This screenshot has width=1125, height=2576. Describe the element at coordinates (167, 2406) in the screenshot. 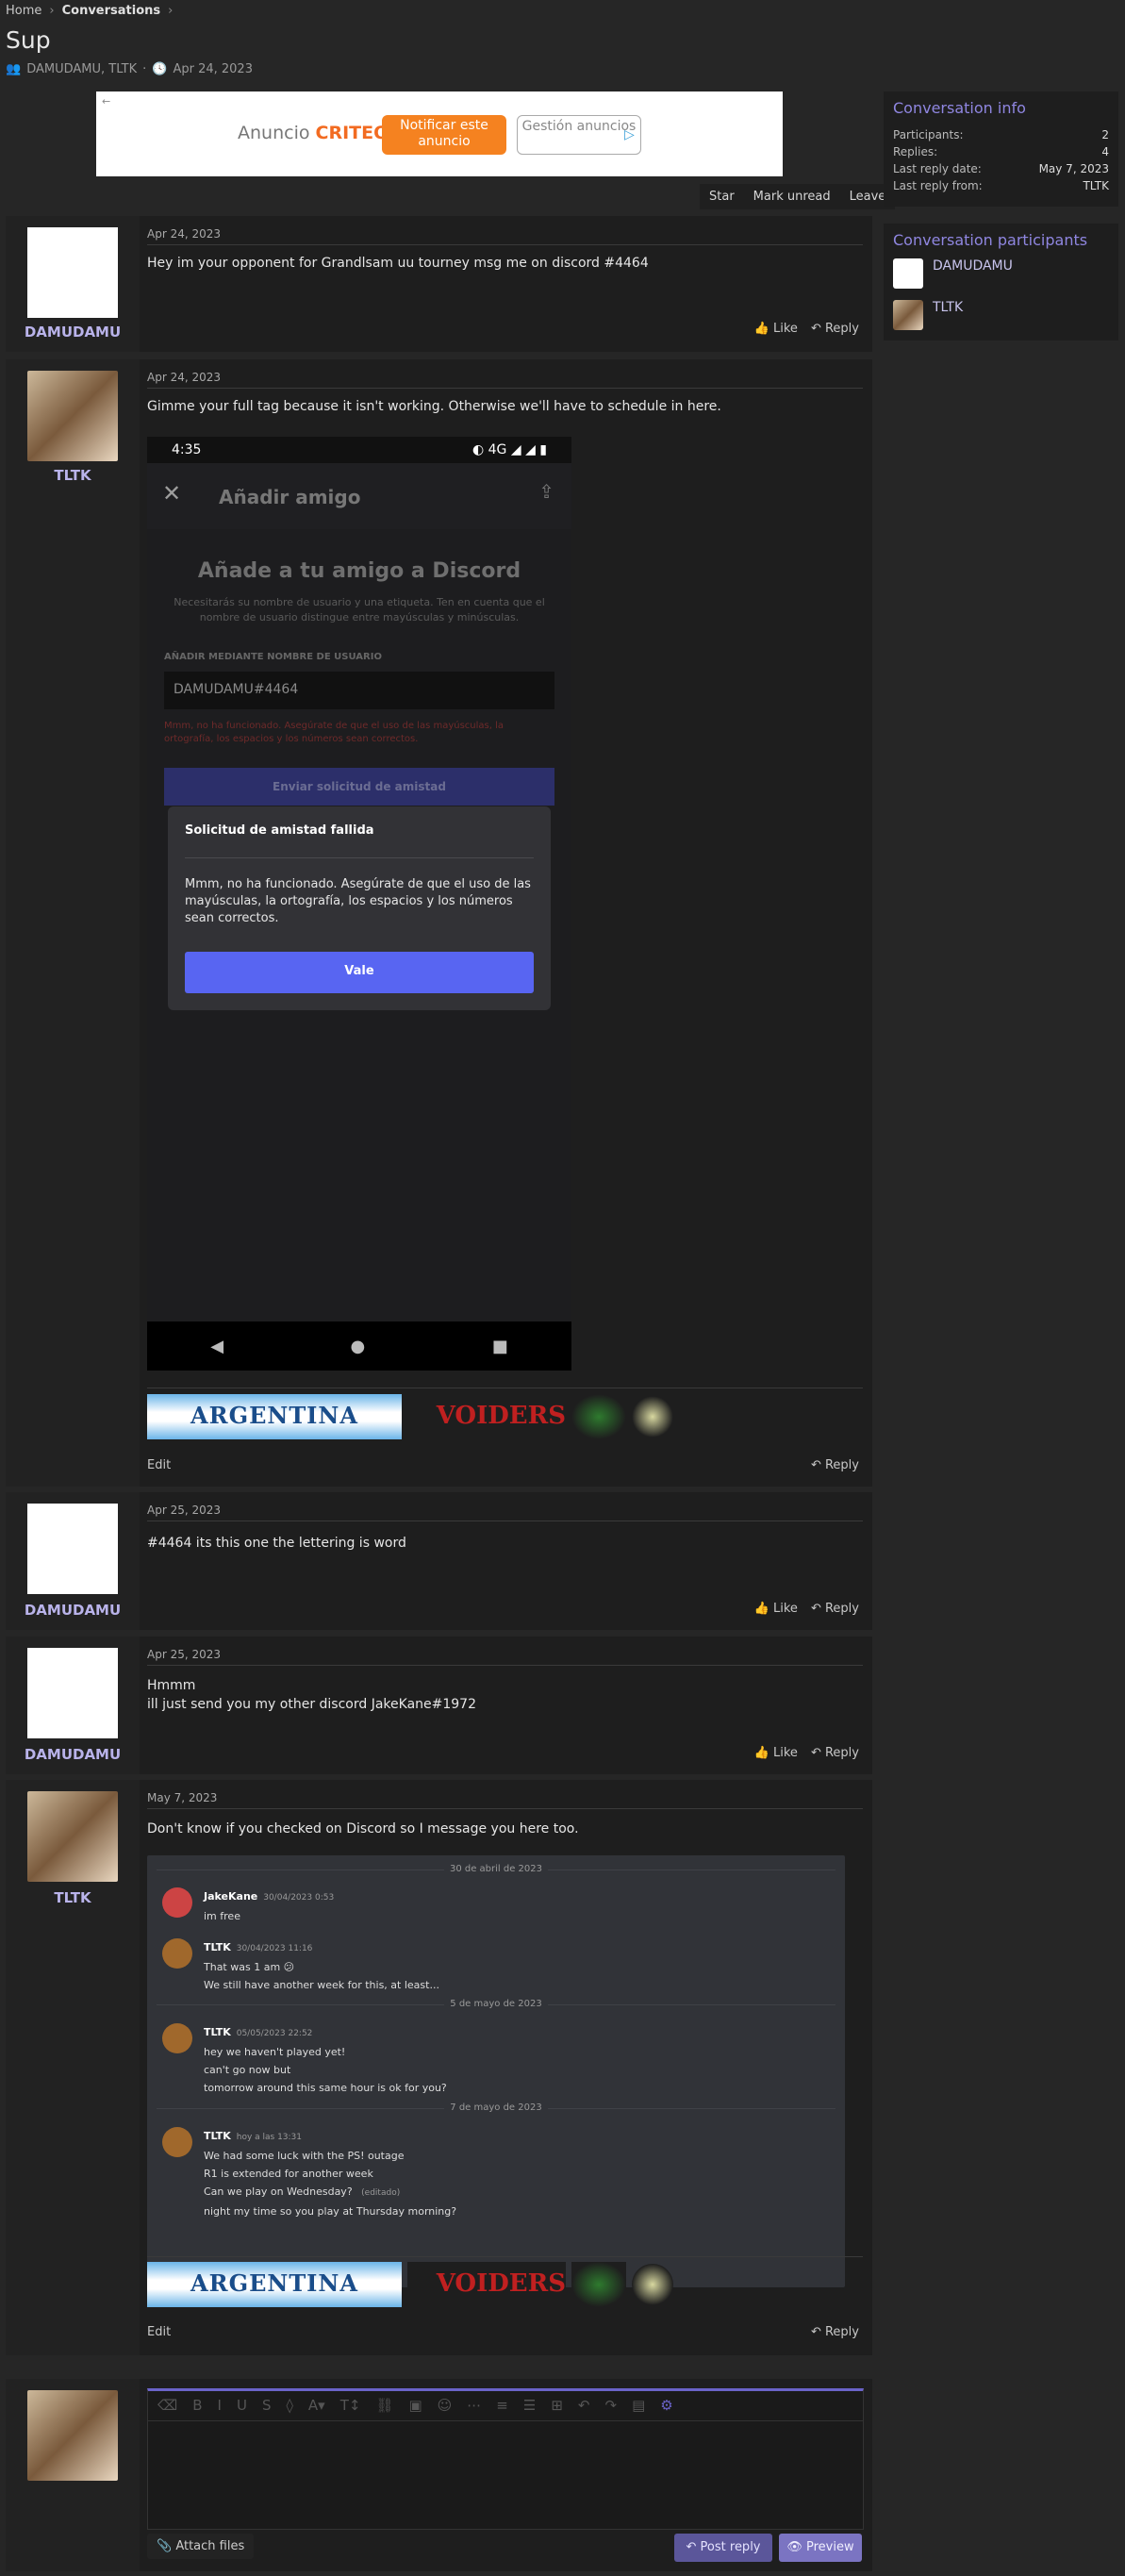

I see `eraser-icon: ⌫` at that location.